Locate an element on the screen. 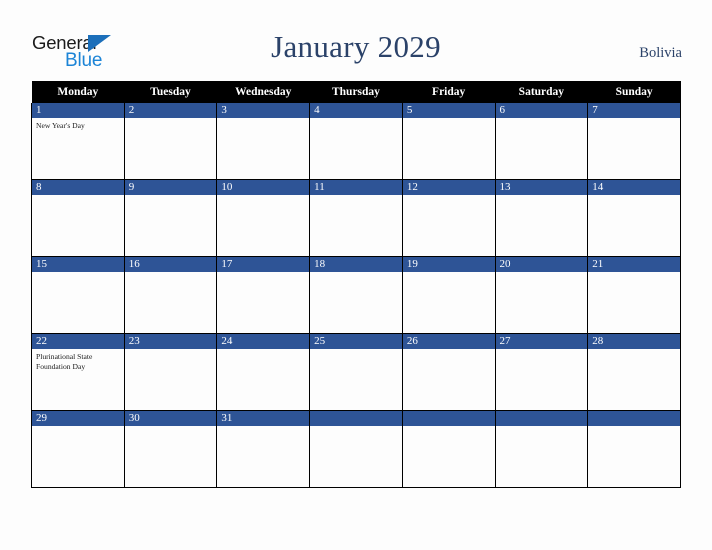  calendar-day-cell: 31 is located at coordinates (263, 449).